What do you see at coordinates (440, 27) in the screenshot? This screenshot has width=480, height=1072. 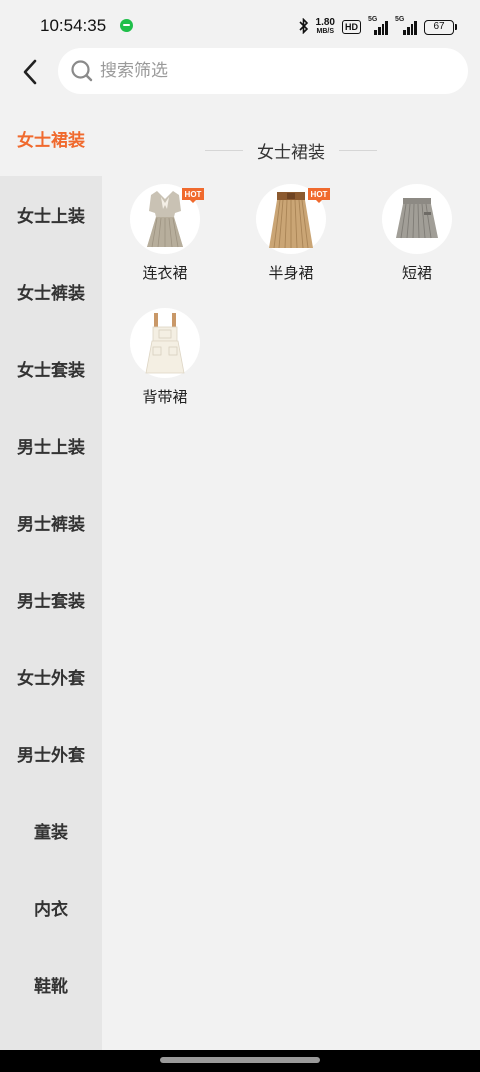 I see `battery-icon: 67` at bounding box center [440, 27].